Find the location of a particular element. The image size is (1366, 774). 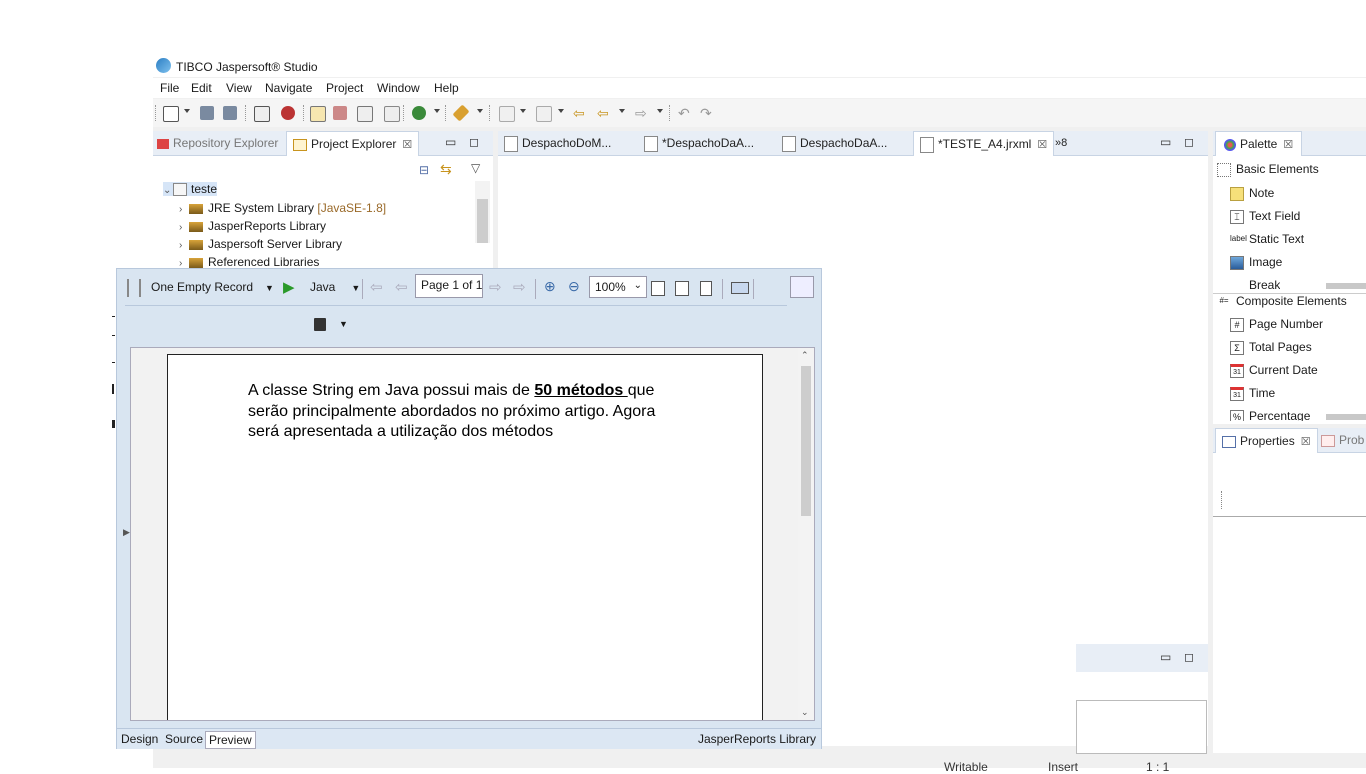

collapse-all-icon: ⊟ is located at coordinates (424, 170).